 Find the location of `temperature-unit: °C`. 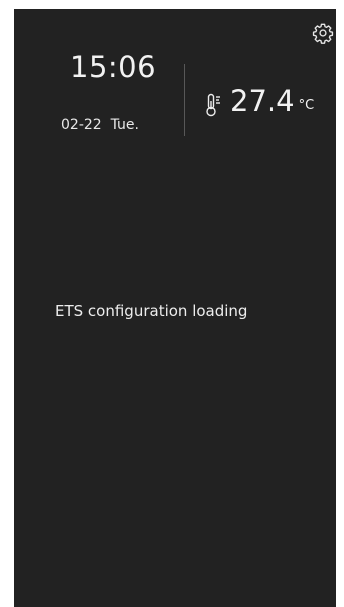

temperature-unit: °C is located at coordinates (306, 105).